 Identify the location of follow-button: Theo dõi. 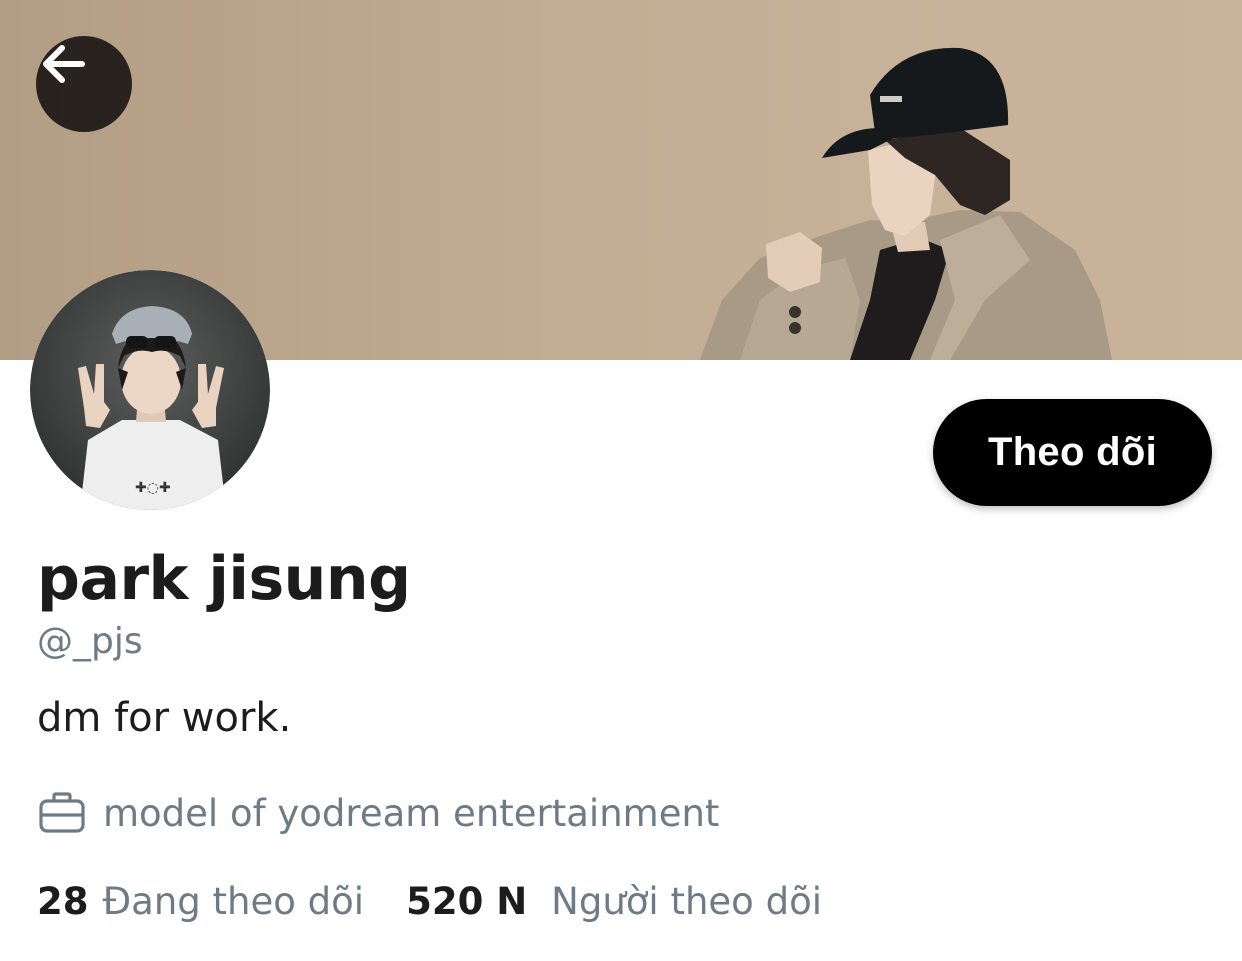
(1072, 452).